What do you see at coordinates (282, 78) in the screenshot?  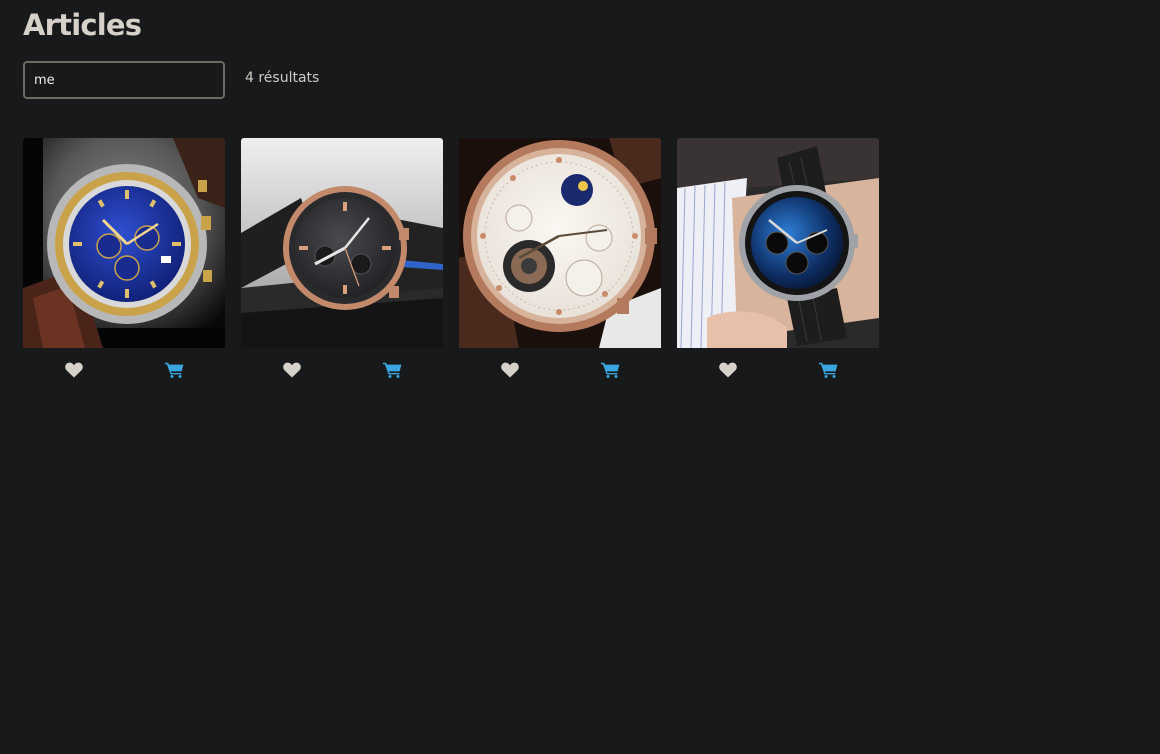 I see `result-count: 4 résultats` at bounding box center [282, 78].